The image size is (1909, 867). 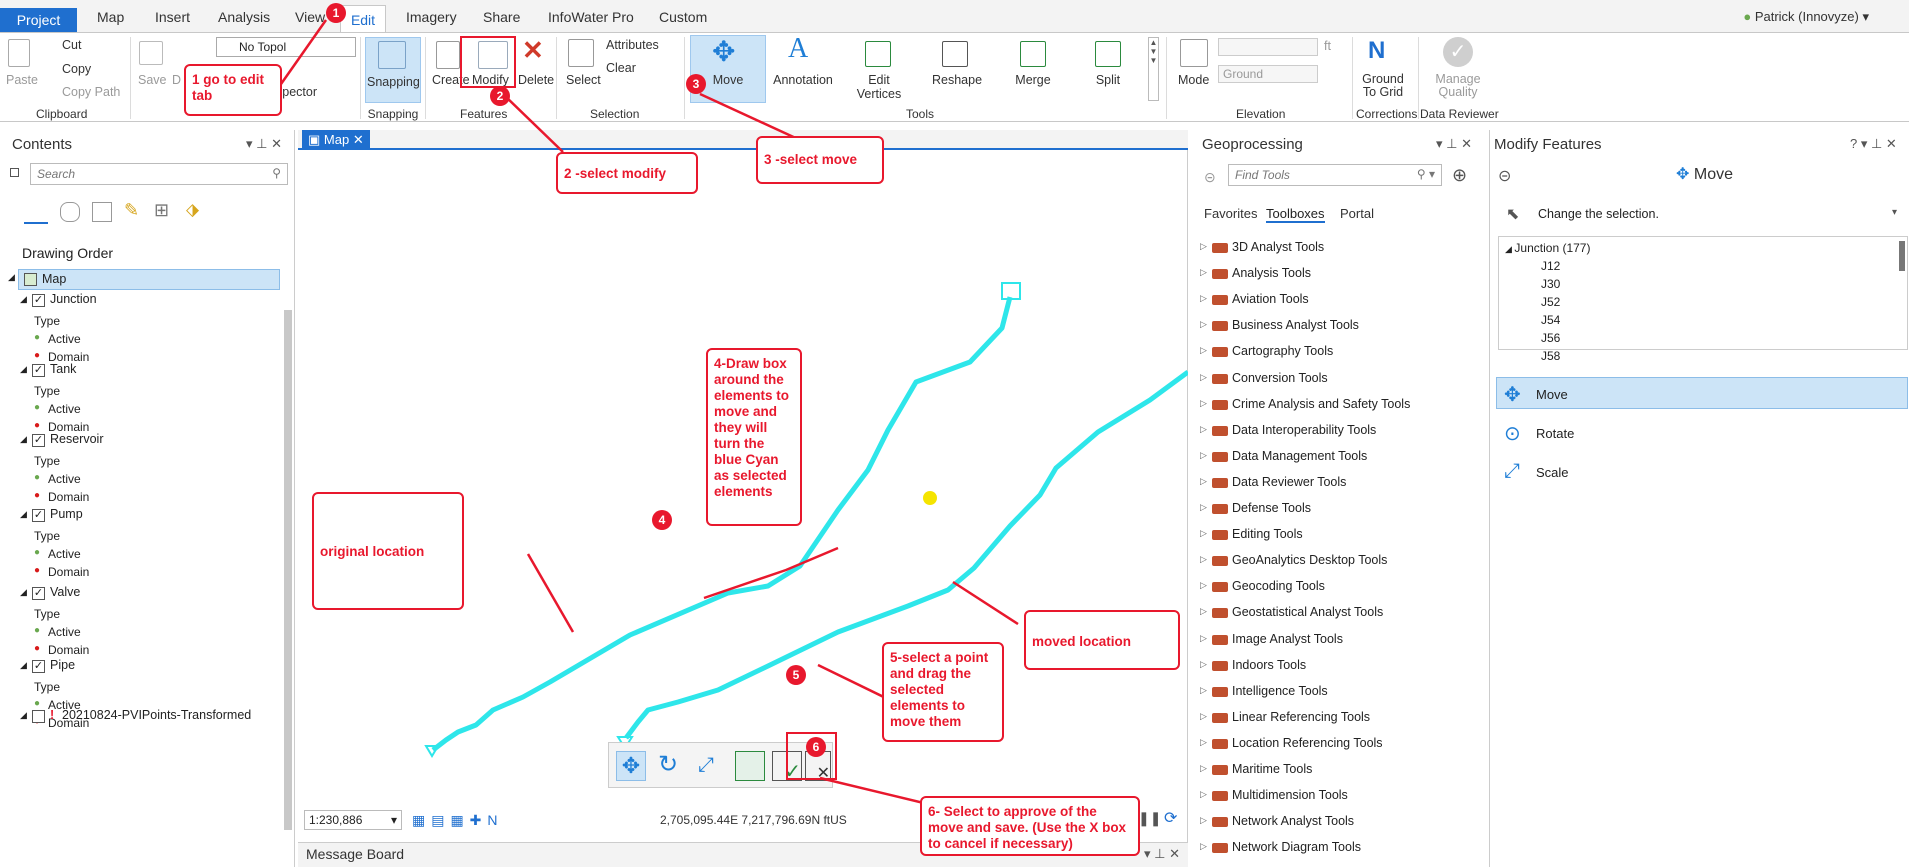 I want to click on annotation-step-3: 3 -select move, so click(x=820, y=160).